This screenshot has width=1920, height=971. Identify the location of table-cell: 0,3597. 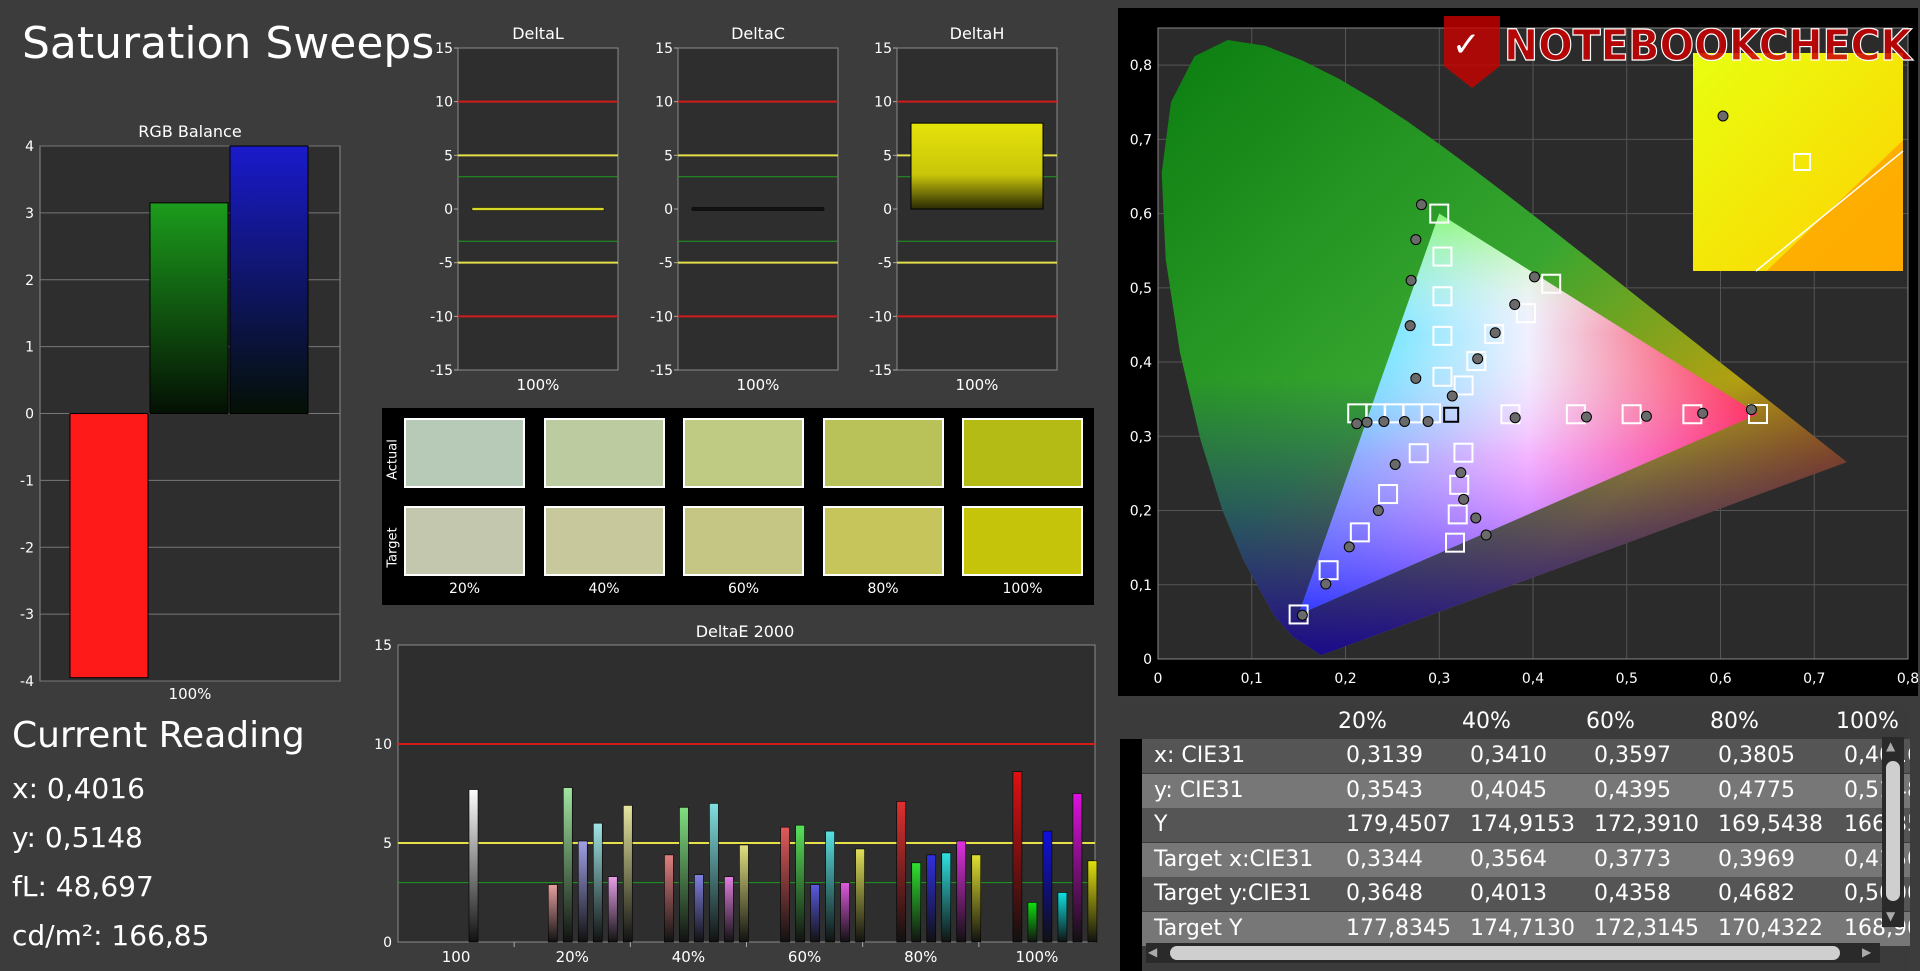
(1632, 755).